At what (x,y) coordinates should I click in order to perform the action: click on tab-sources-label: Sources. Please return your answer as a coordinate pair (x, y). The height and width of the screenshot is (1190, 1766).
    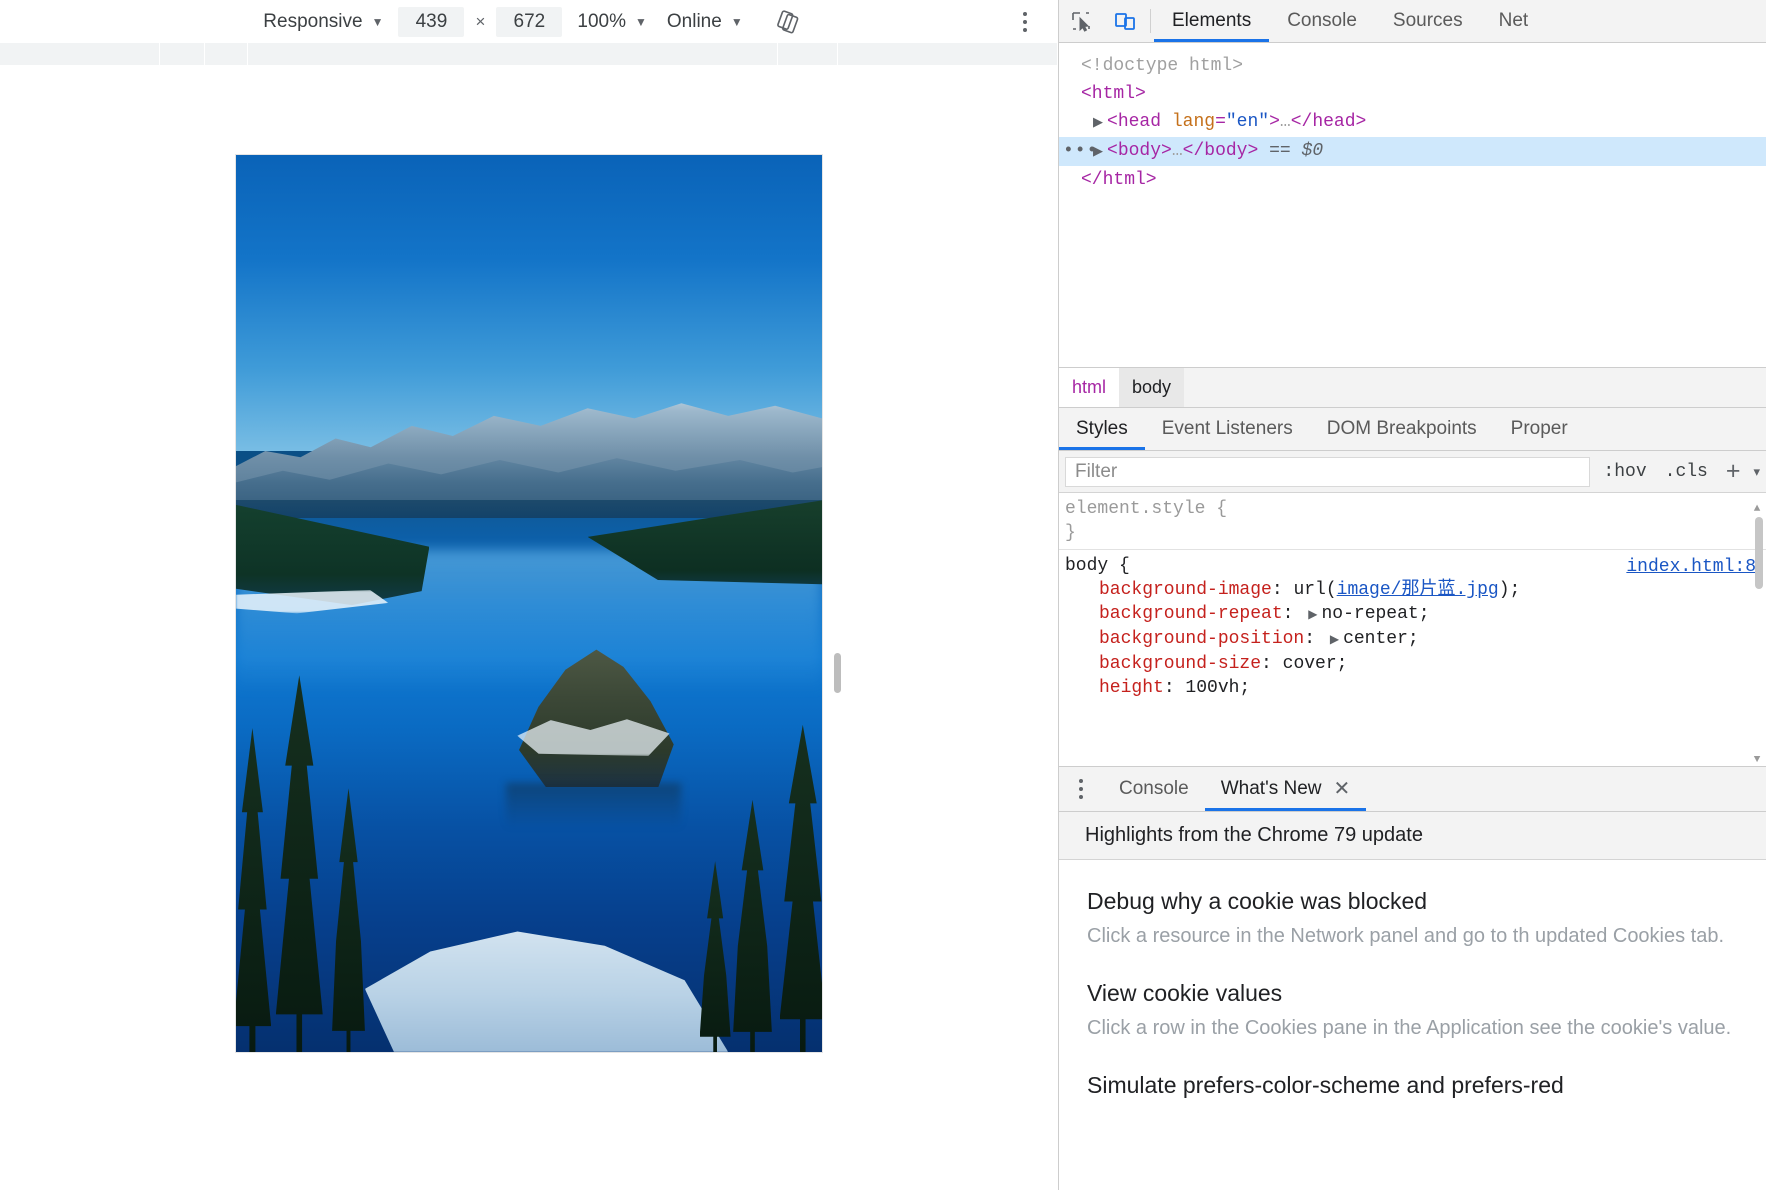
    Looking at the image, I should click on (1427, 20).